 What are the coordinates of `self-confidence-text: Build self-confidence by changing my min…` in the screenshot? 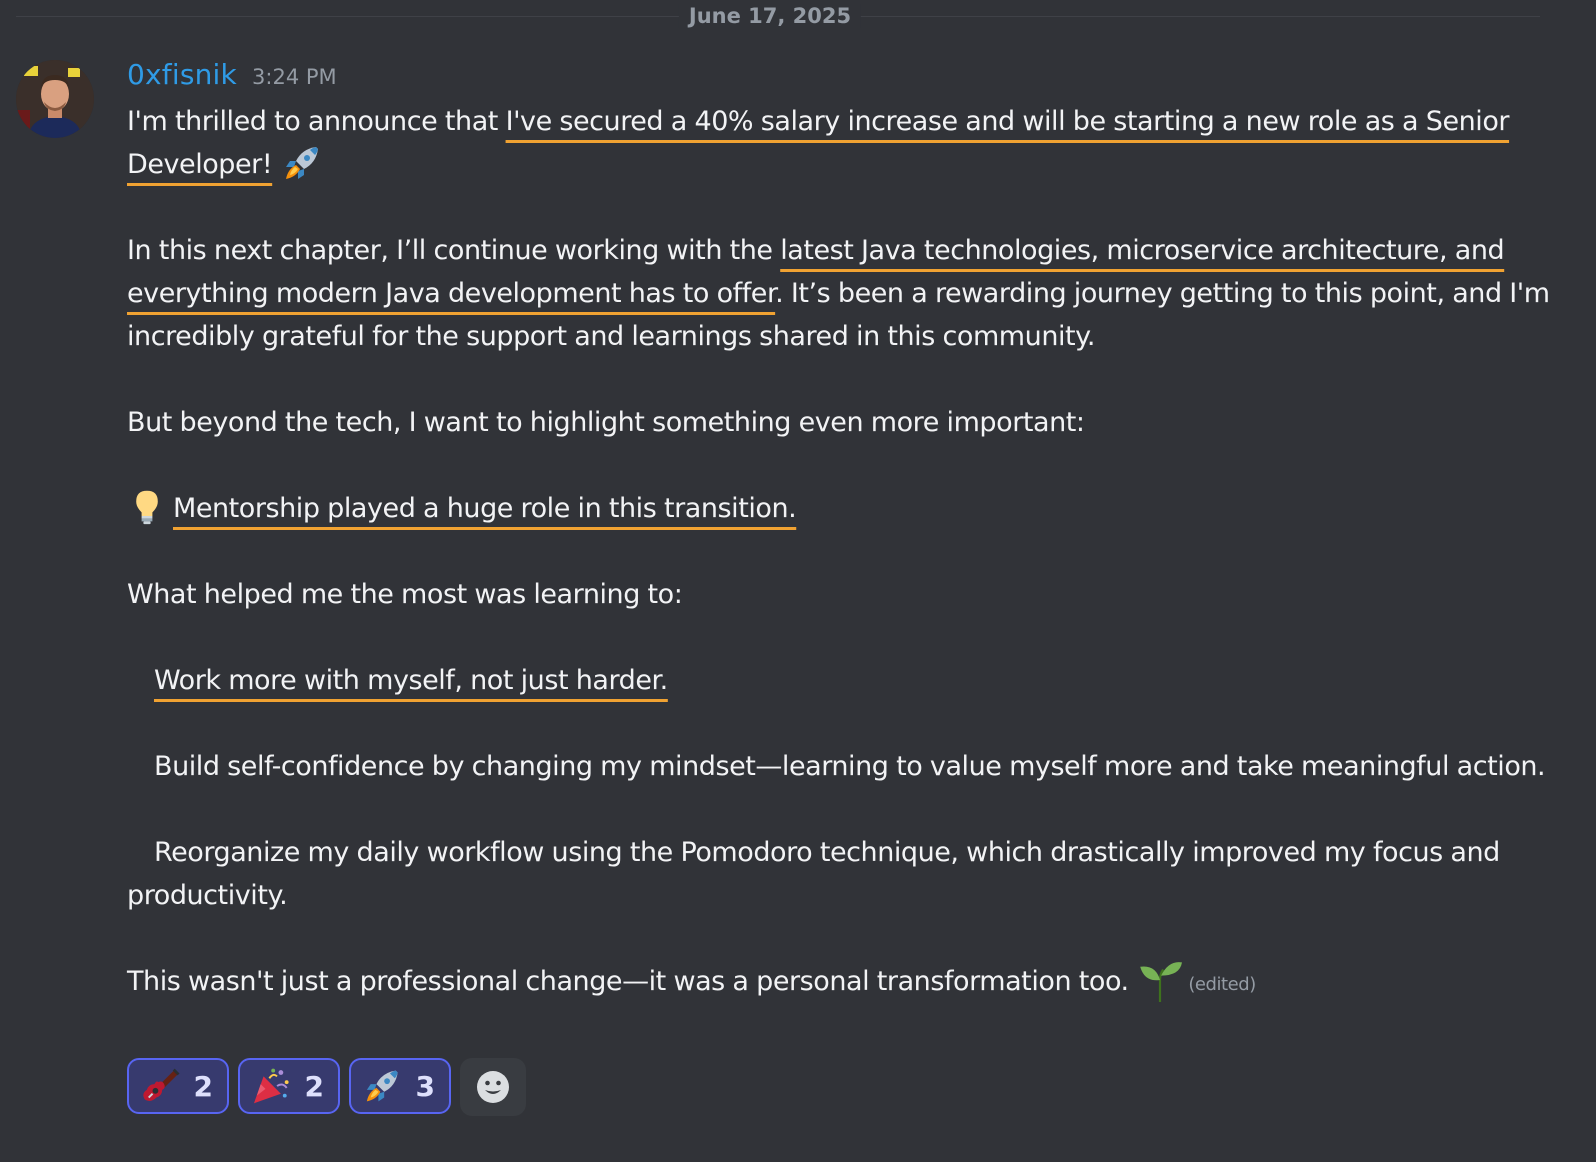 It's located at (850, 766).